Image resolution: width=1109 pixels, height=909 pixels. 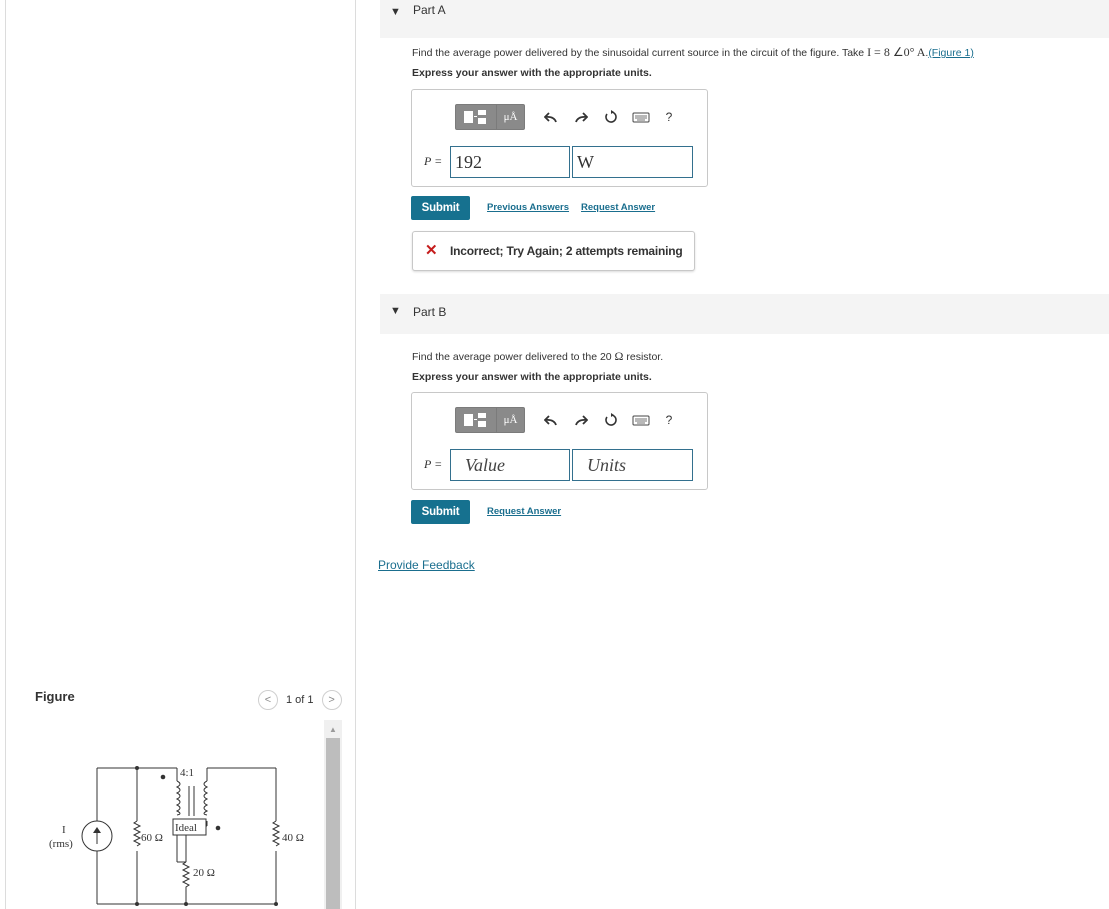 I want to click on source-arrow-icon, so click(x=97, y=830).